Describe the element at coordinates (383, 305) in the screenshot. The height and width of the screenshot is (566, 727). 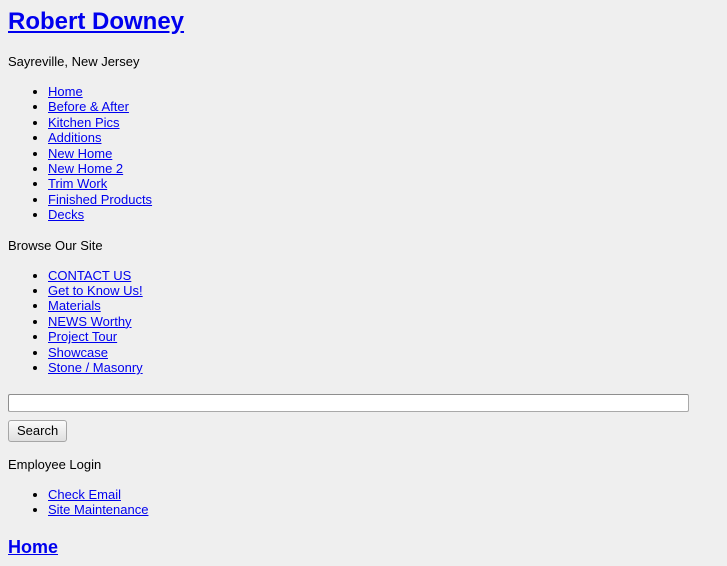
I see `list-item: Materials` at that location.